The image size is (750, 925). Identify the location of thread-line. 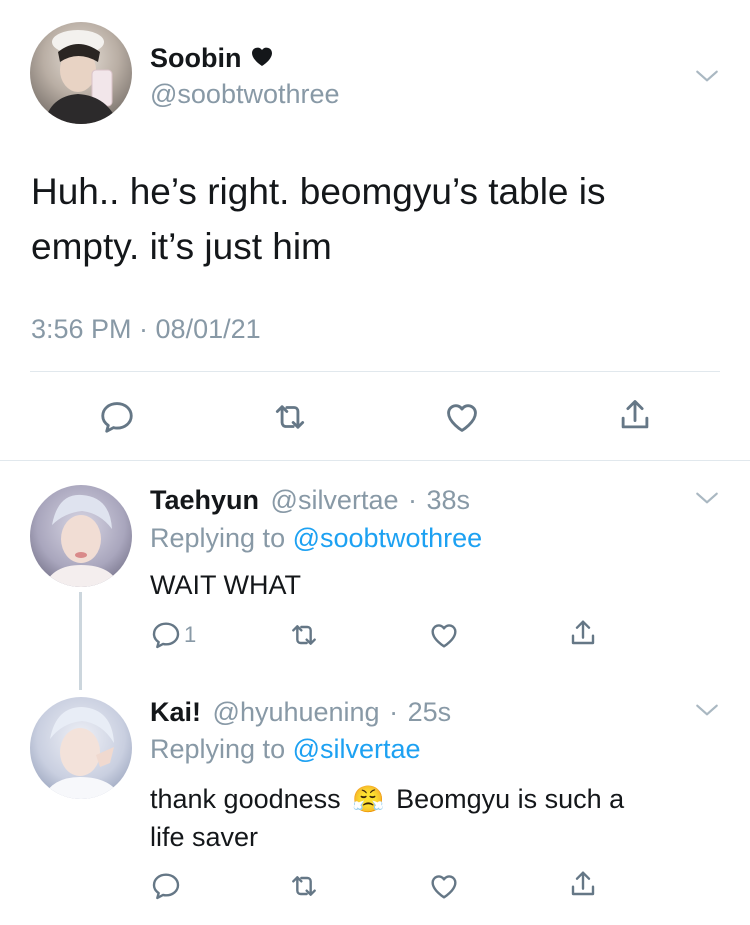
(80, 641).